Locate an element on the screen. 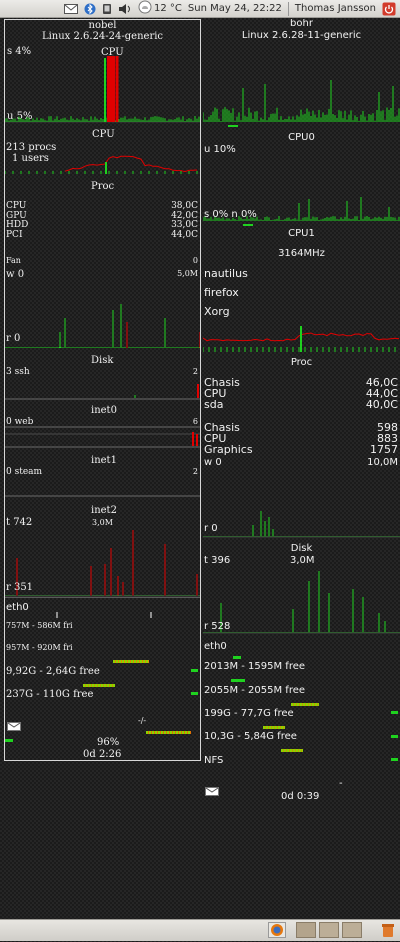 This screenshot has width=400, height=942. sensor-value: 38,0C is located at coordinates (184, 206).